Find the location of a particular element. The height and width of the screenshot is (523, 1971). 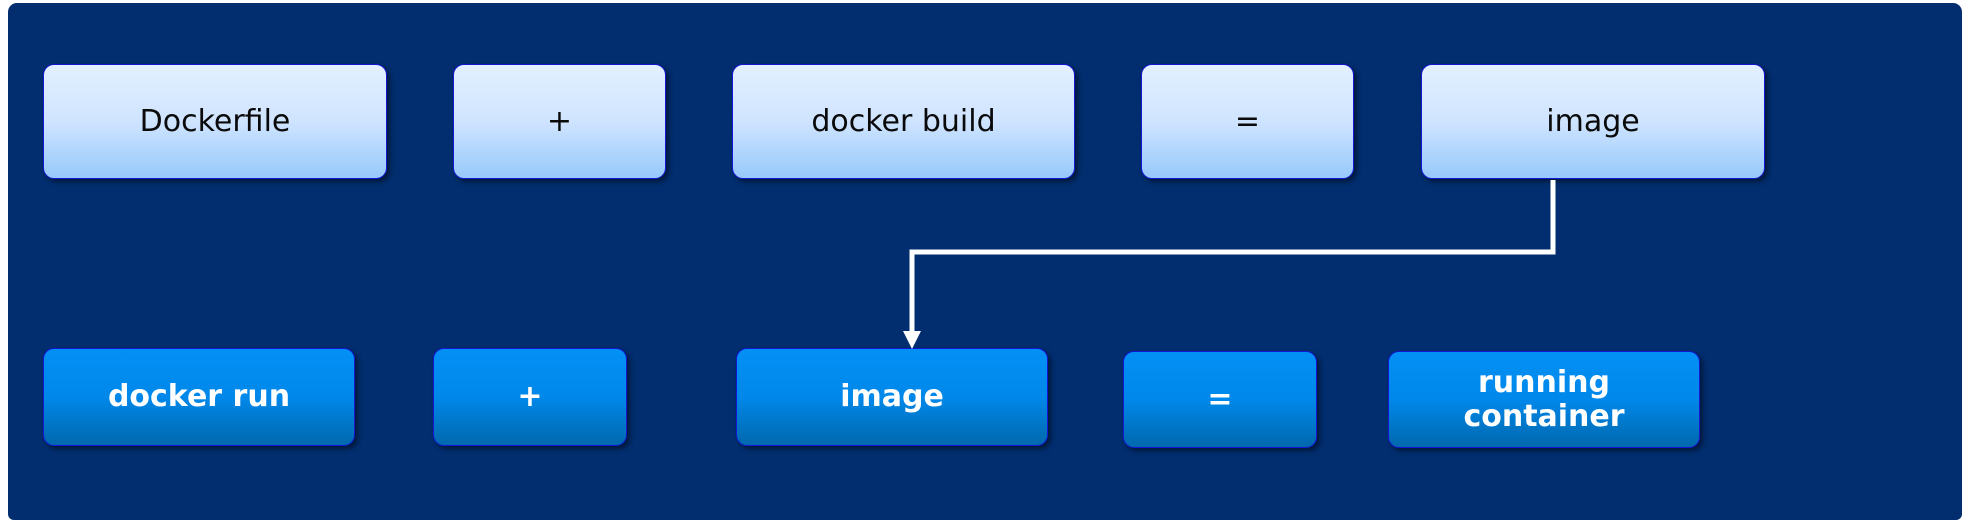

node-label-line-1: running is located at coordinates (1544, 382).